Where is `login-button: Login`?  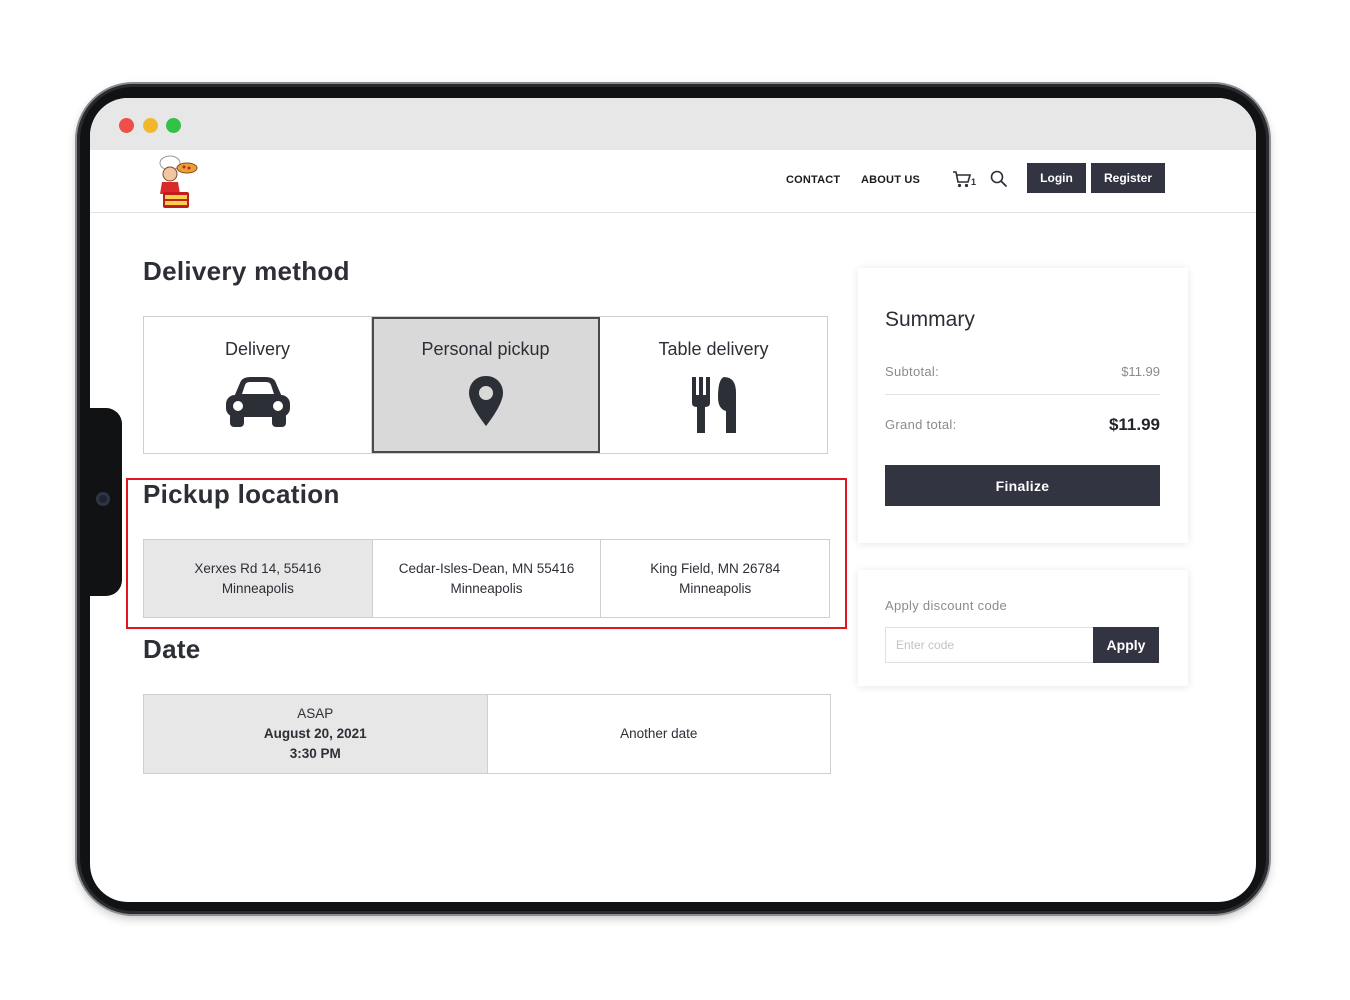
login-button: Login is located at coordinates (1056, 178).